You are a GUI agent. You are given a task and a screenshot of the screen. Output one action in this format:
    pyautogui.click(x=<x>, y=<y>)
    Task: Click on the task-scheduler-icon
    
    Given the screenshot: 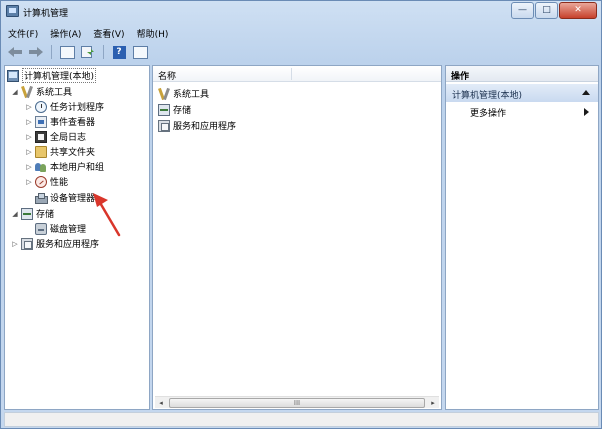 What is the action you would take?
    pyautogui.click(x=41, y=106)
    